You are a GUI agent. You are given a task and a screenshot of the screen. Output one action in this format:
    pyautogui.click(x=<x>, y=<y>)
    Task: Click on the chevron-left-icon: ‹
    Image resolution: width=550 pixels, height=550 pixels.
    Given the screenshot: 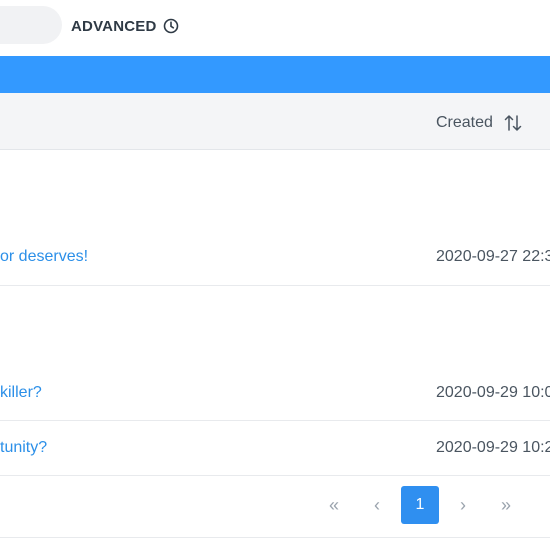 What is the action you would take?
    pyautogui.click(x=377, y=504)
    